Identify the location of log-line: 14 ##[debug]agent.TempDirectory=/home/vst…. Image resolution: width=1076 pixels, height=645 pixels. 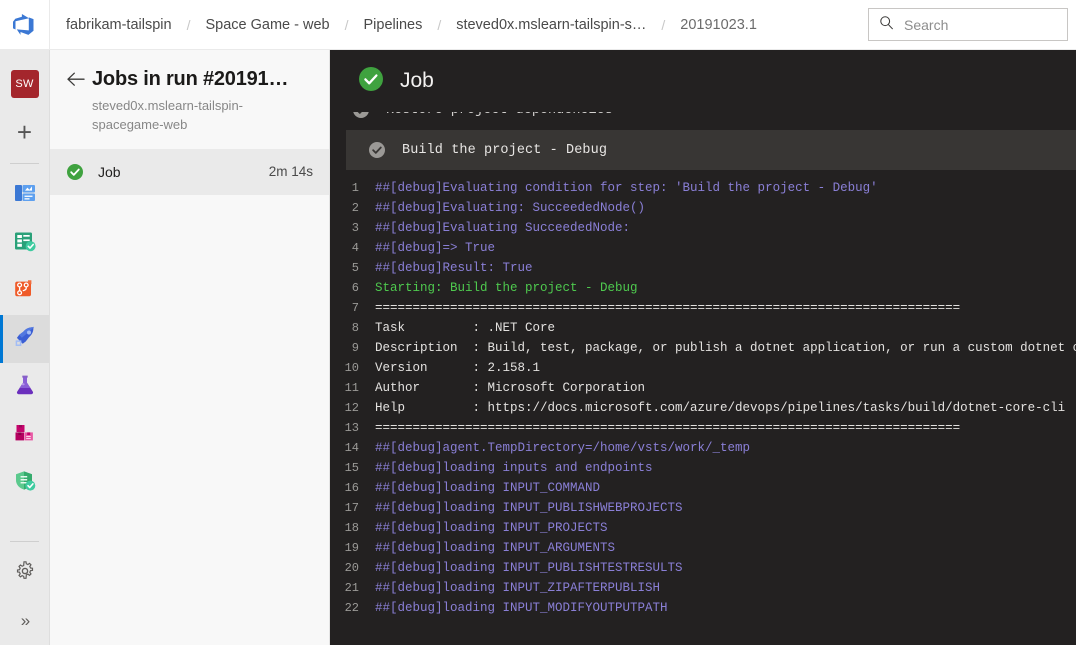
(703, 448).